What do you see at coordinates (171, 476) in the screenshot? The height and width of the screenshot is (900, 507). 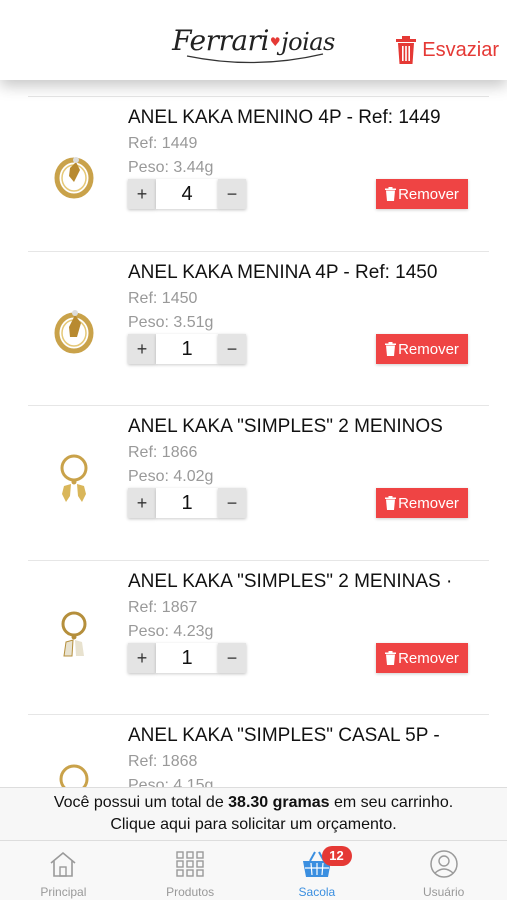 I see `item-weight: Peso: 4.02g` at bounding box center [171, 476].